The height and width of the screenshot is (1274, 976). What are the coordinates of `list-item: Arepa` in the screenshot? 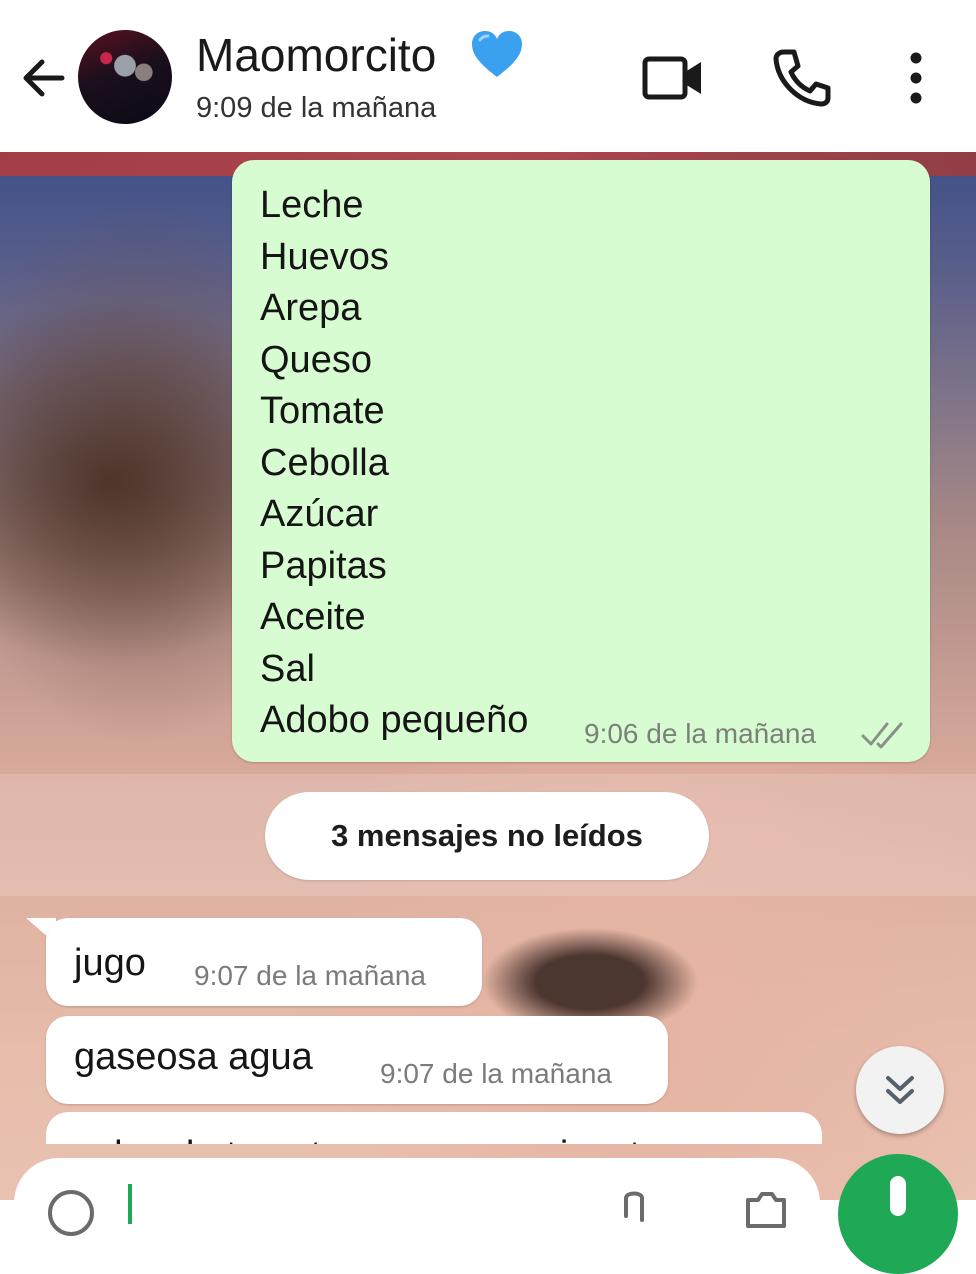 It's located at (311, 308).